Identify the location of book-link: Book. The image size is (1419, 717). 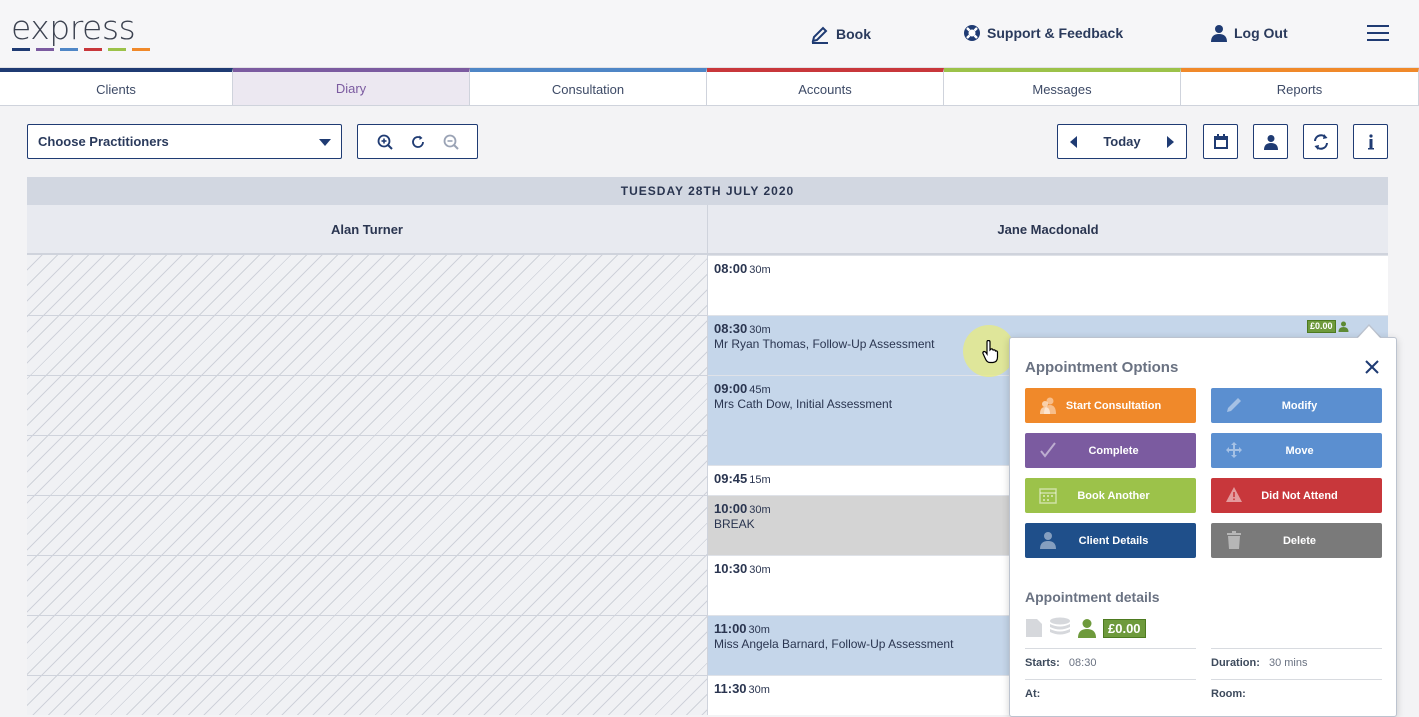
(840, 34).